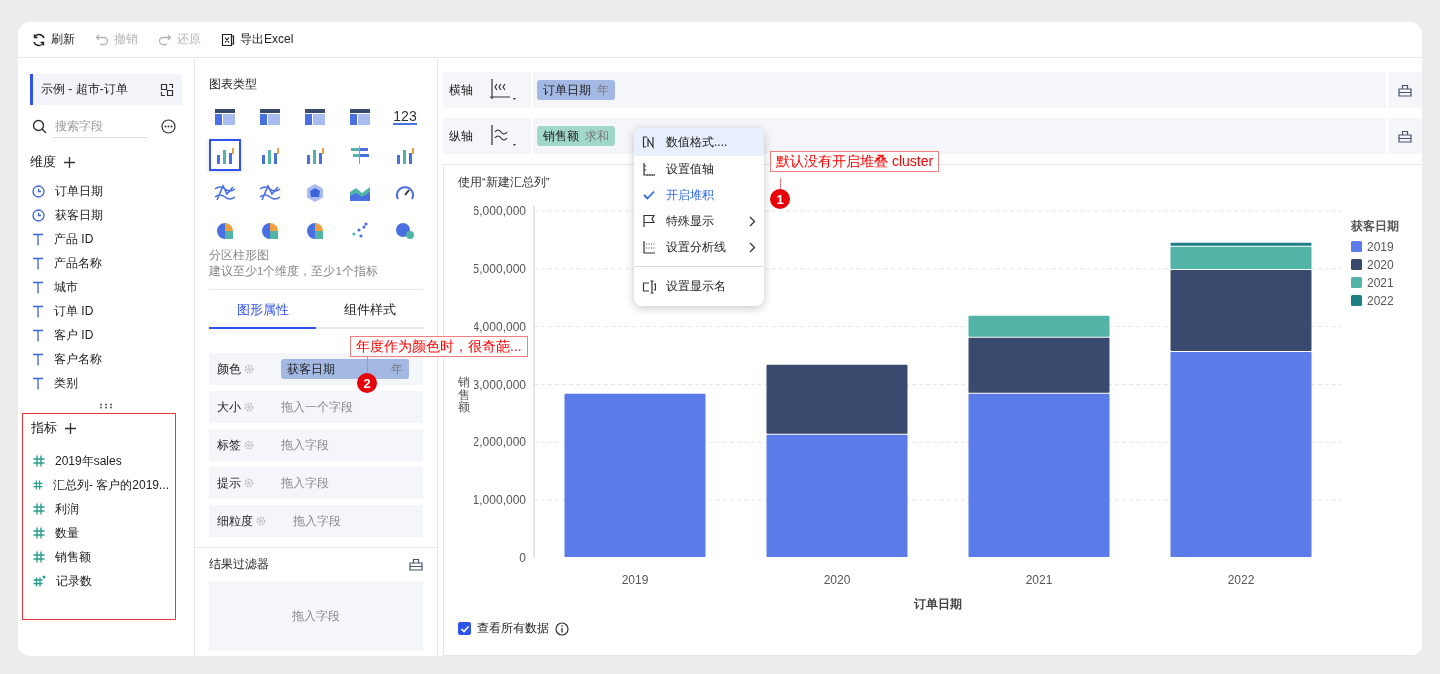 This screenshot has width=1440, height=674. Describe the element at coordinates (499, 442) in the screenshot. I see `tick-label: 2,000,000` at that location.